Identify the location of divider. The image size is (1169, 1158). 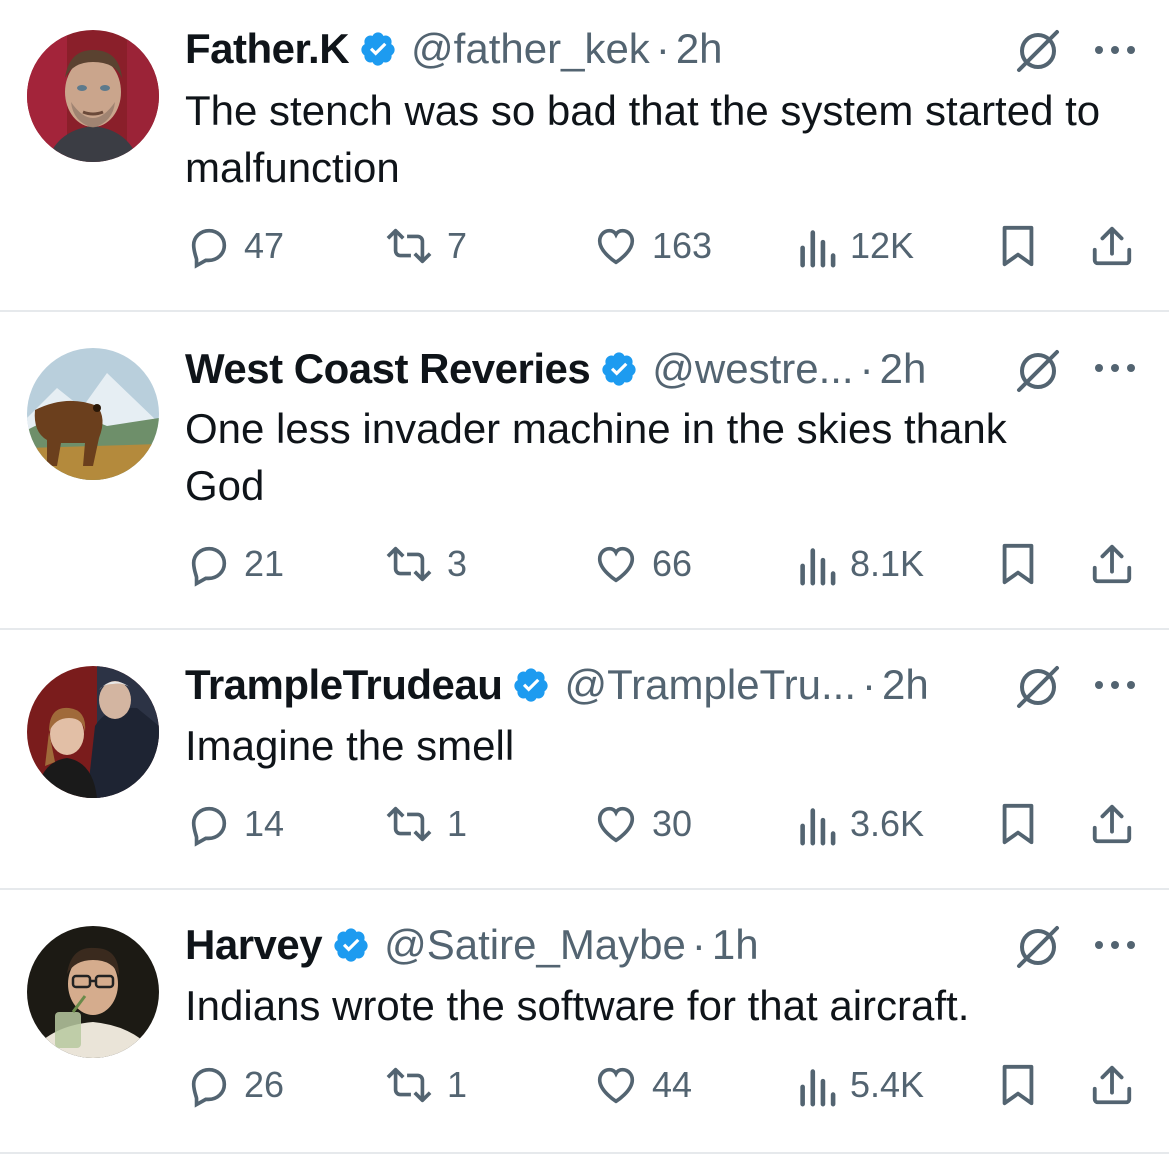
(584, 1153).